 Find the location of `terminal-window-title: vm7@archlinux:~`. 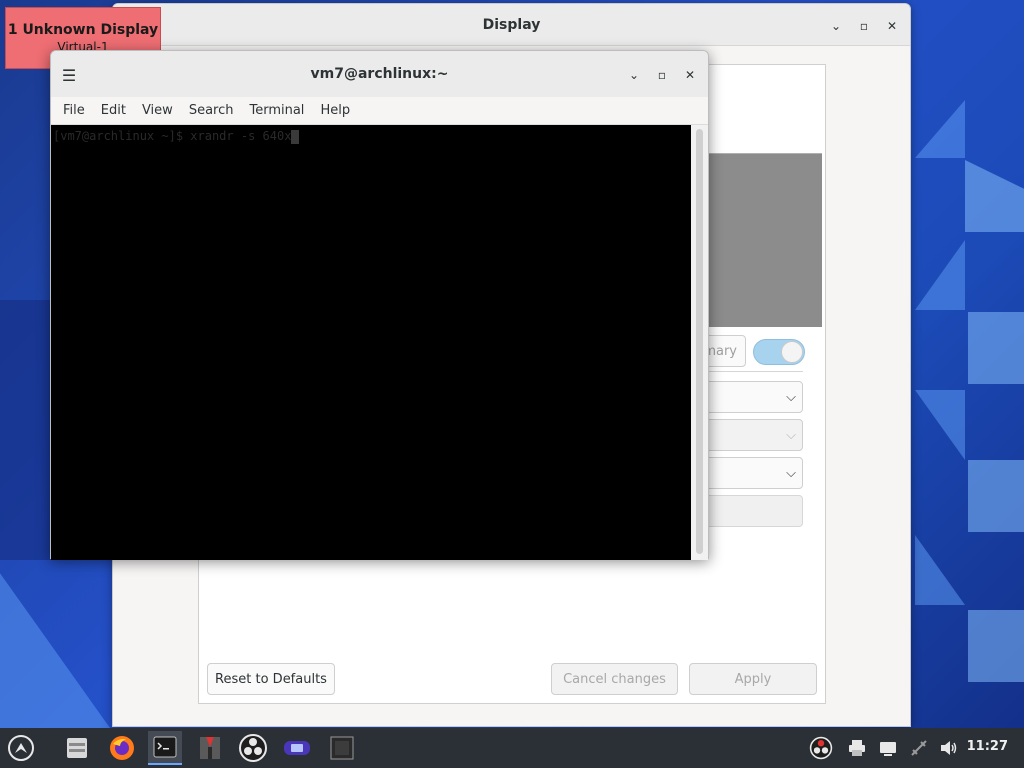

terminal-window-title: vm7@archlinux:~ is located at coordinates (379, 74).